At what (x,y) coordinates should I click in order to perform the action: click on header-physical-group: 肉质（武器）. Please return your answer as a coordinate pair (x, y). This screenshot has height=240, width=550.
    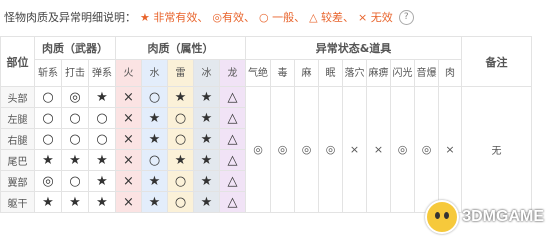
    Looking at the image, I should click on (75, 48).